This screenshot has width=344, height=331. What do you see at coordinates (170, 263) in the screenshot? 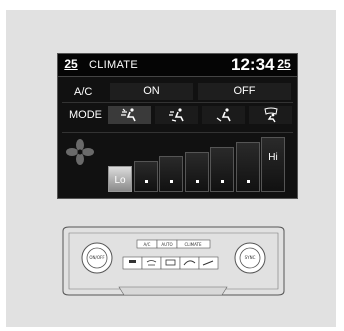
I see `rear-defrost-hw-button` at bounding box center [170, 263].